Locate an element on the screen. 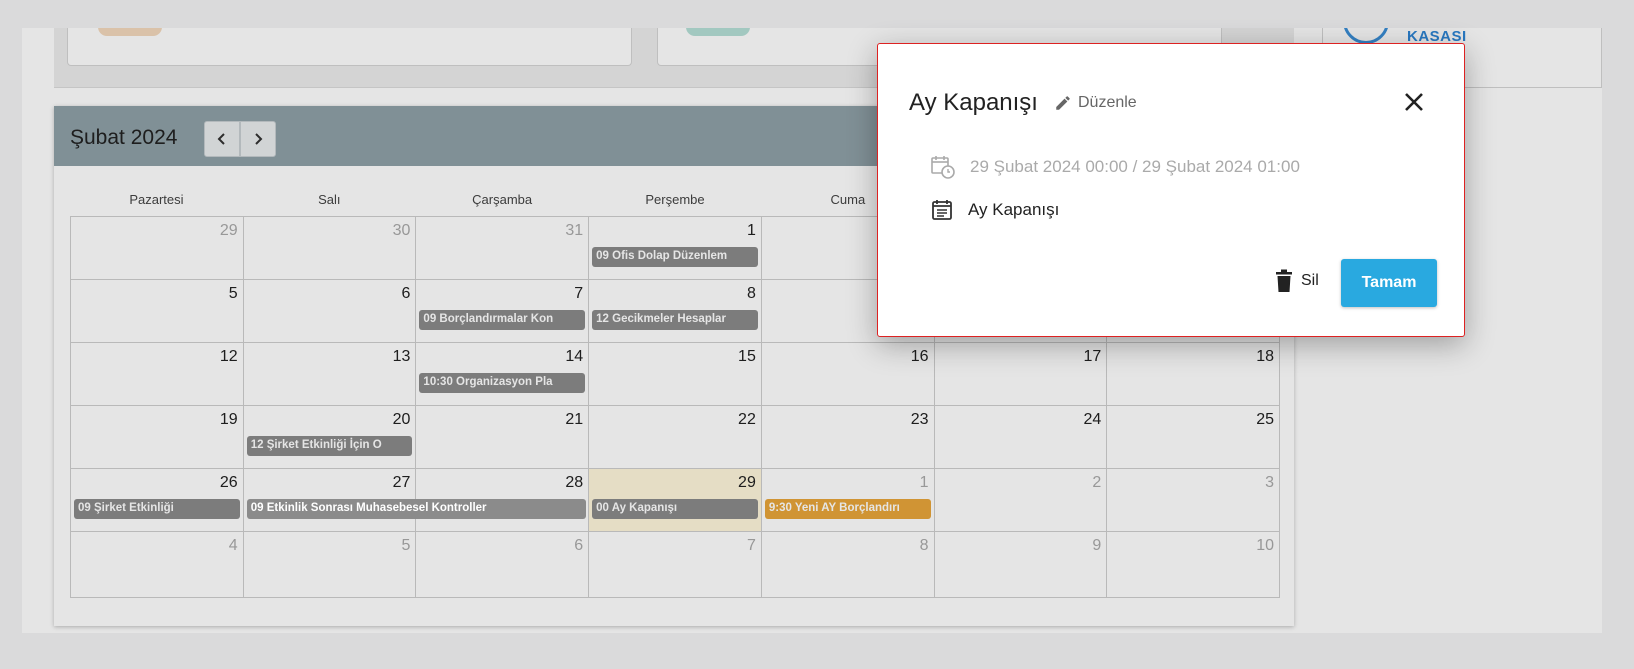 This screenshot has width=1634, height=669. day-cell: 4 is located at coordinates (157, 565).